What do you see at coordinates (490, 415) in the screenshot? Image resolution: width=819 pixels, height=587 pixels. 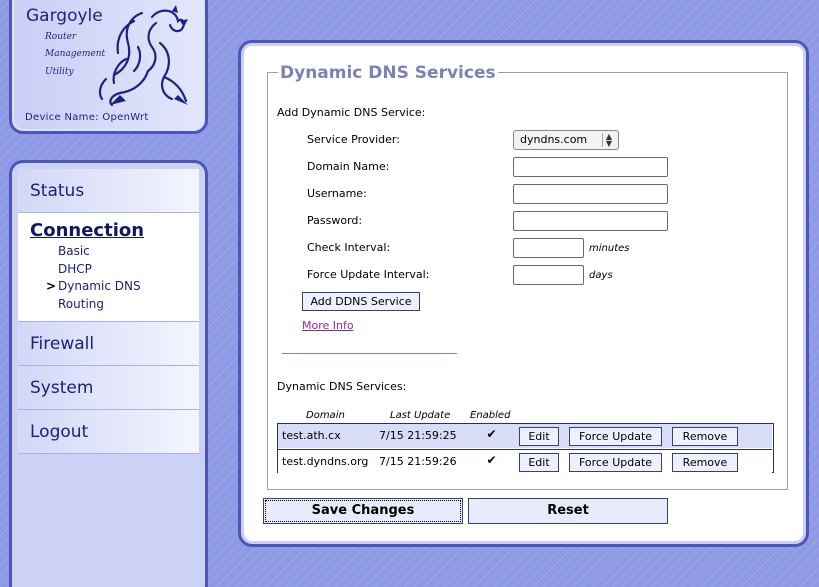 I see `column-header-enabled: Enabled` at bounding box center [490, 415].